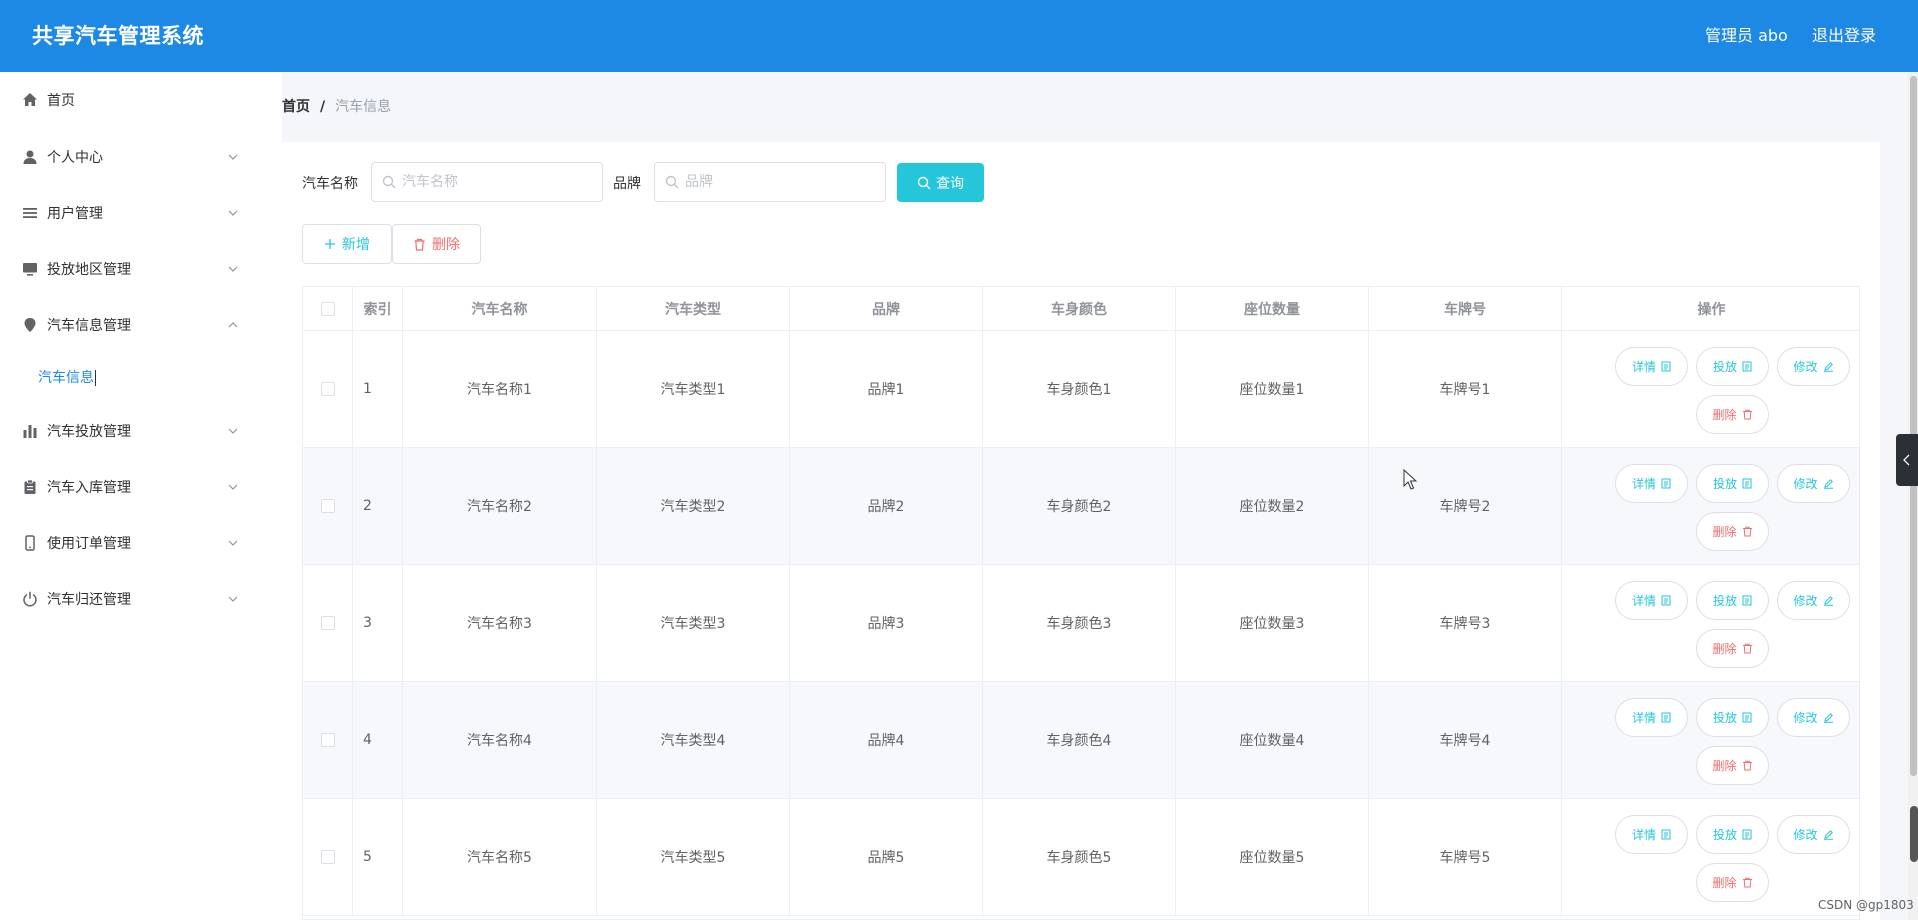 The height and width of the screenshot is (920, 1918). What do you see at coordinates (1272, 506) in the screenshot?
I see `cell-seat-count: 座位数量2` at bounding box center [1272, 506].